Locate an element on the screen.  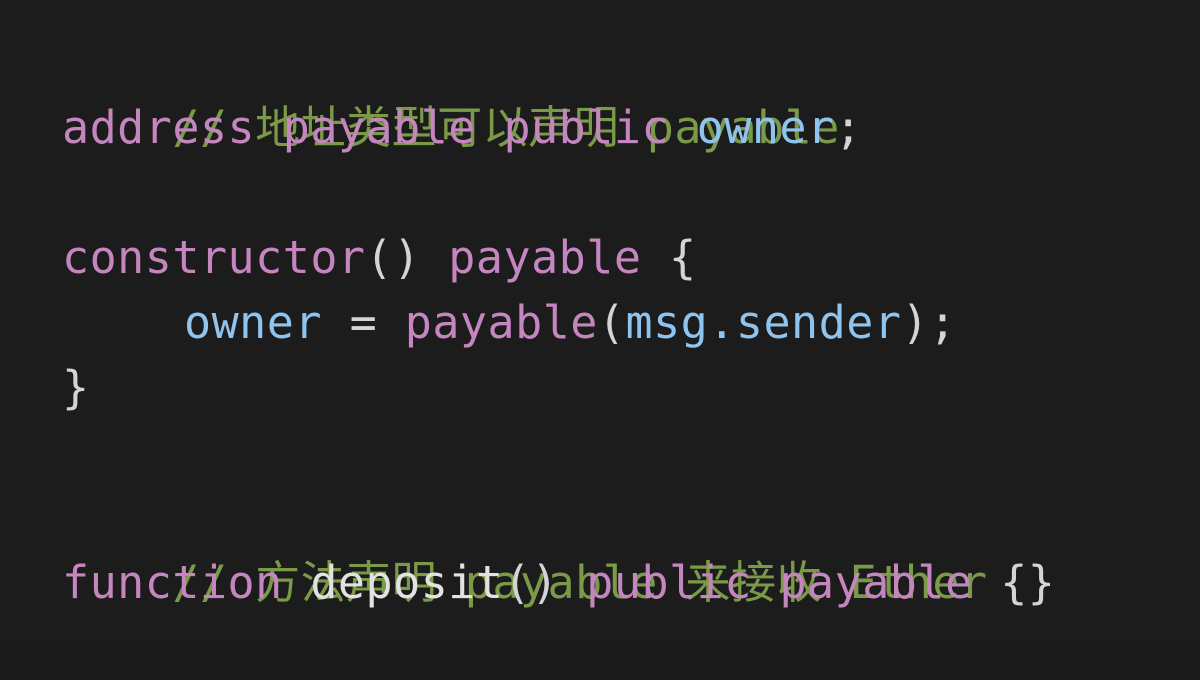
code-line-6: } is located at coordinates (631, 387).